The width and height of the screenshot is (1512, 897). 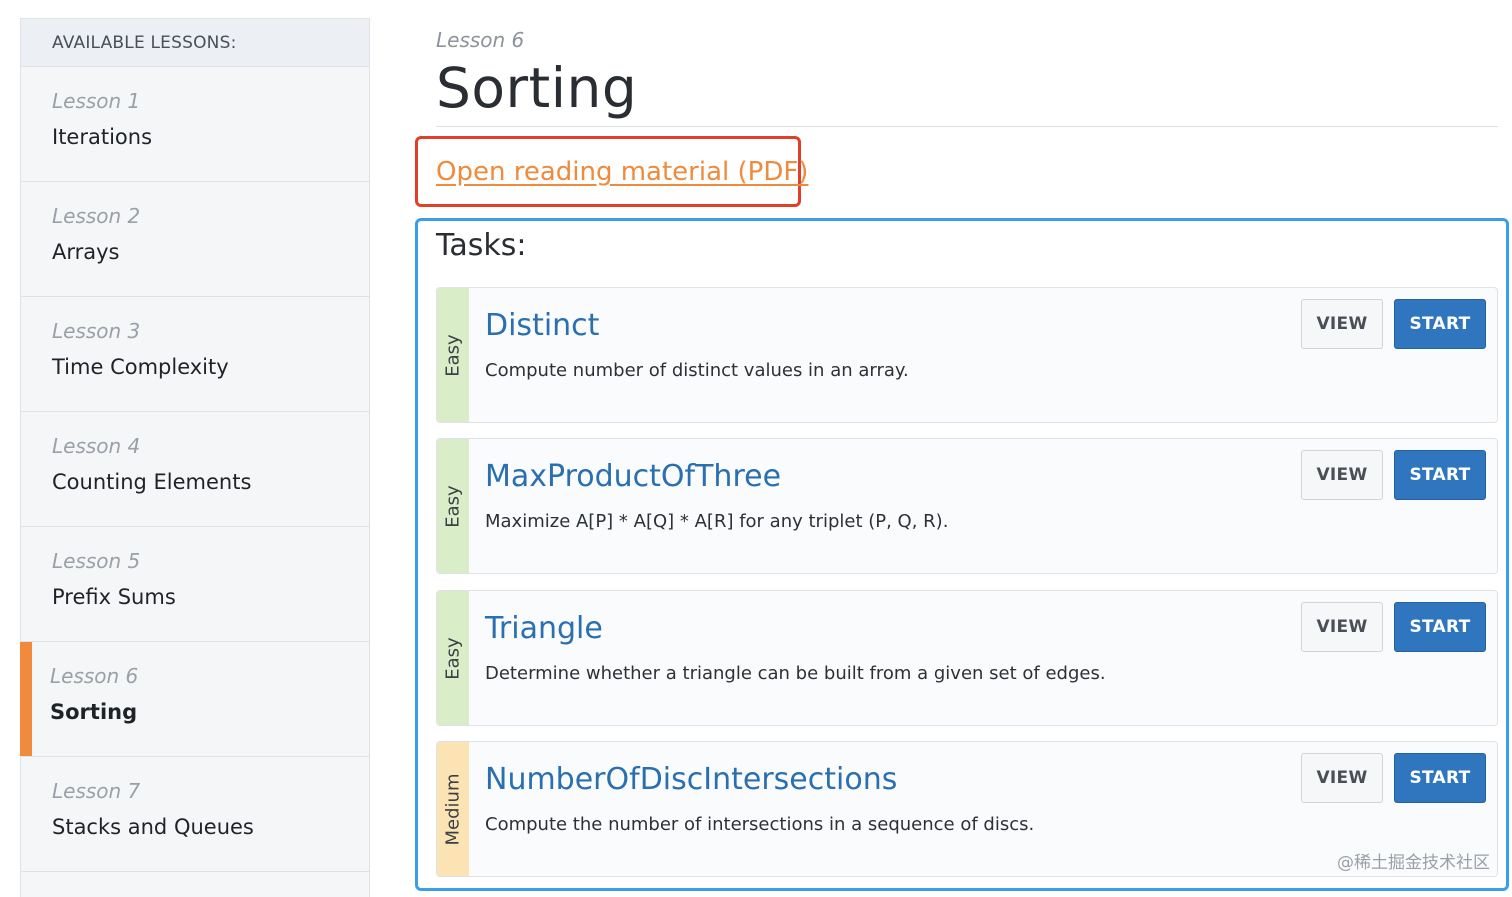 I want to click on reading-material-pdf-link: Open reading material (PDF), so click(x=622, y=172).